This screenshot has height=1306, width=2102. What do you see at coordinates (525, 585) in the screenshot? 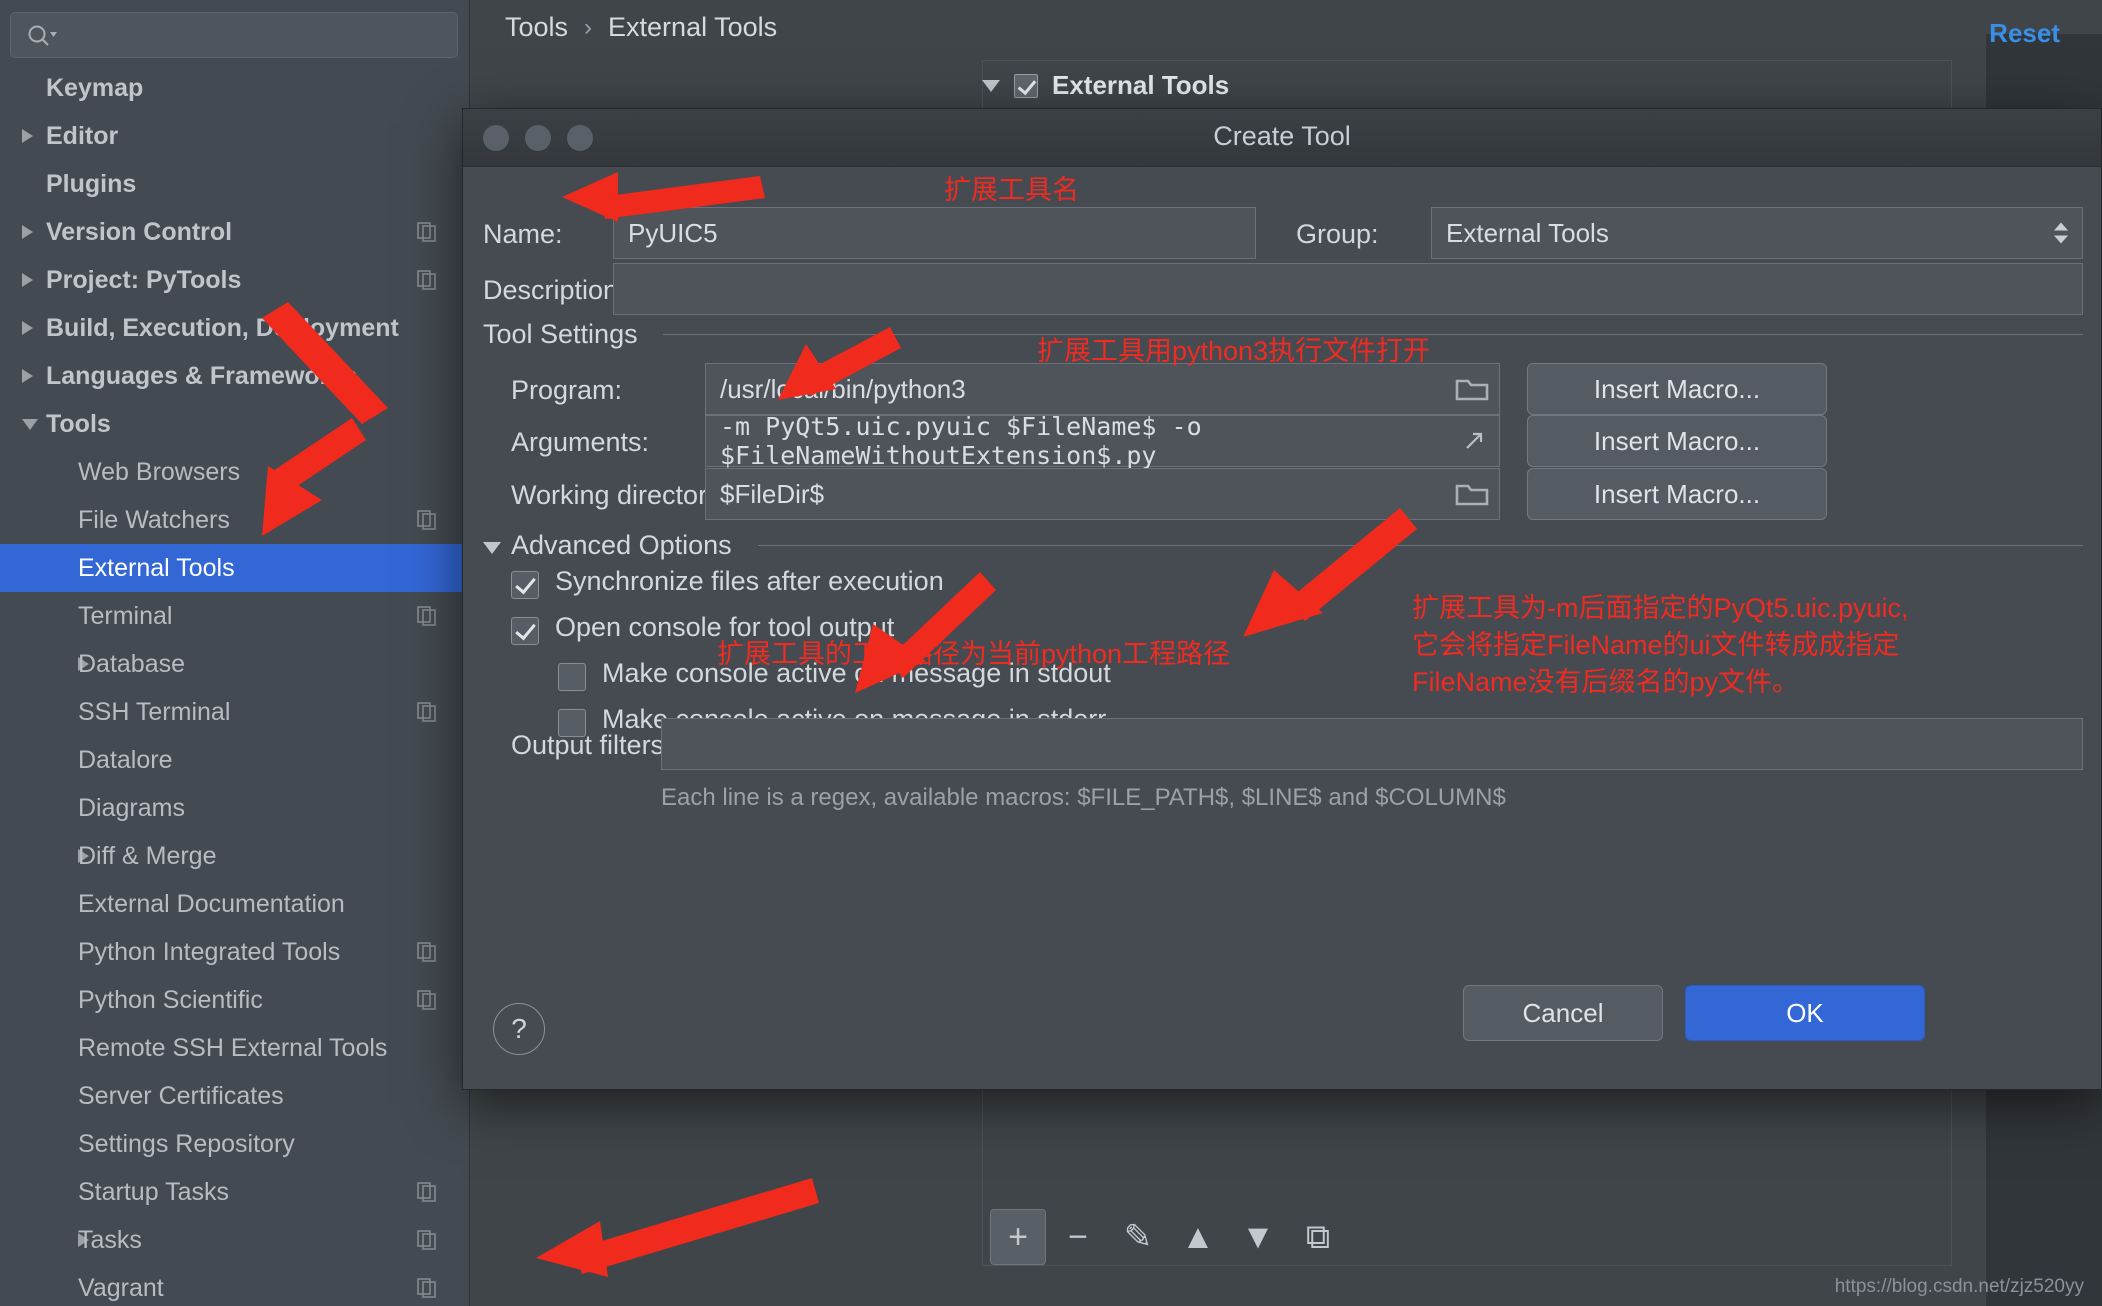
I see `checkbox-synchronize-files-after-execution` at bounding box center [525, 585].